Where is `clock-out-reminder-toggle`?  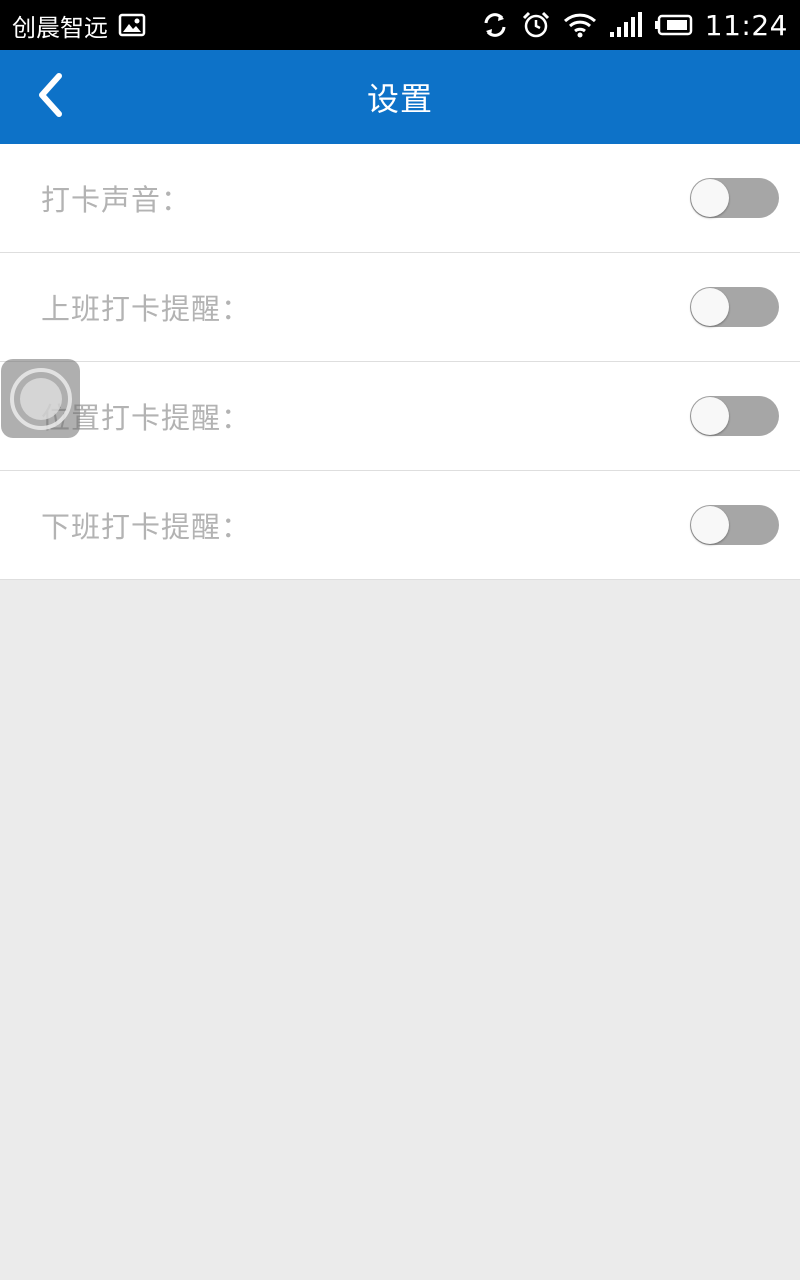
clock-out-reminder-toggle is located at coordinates (734, 525).